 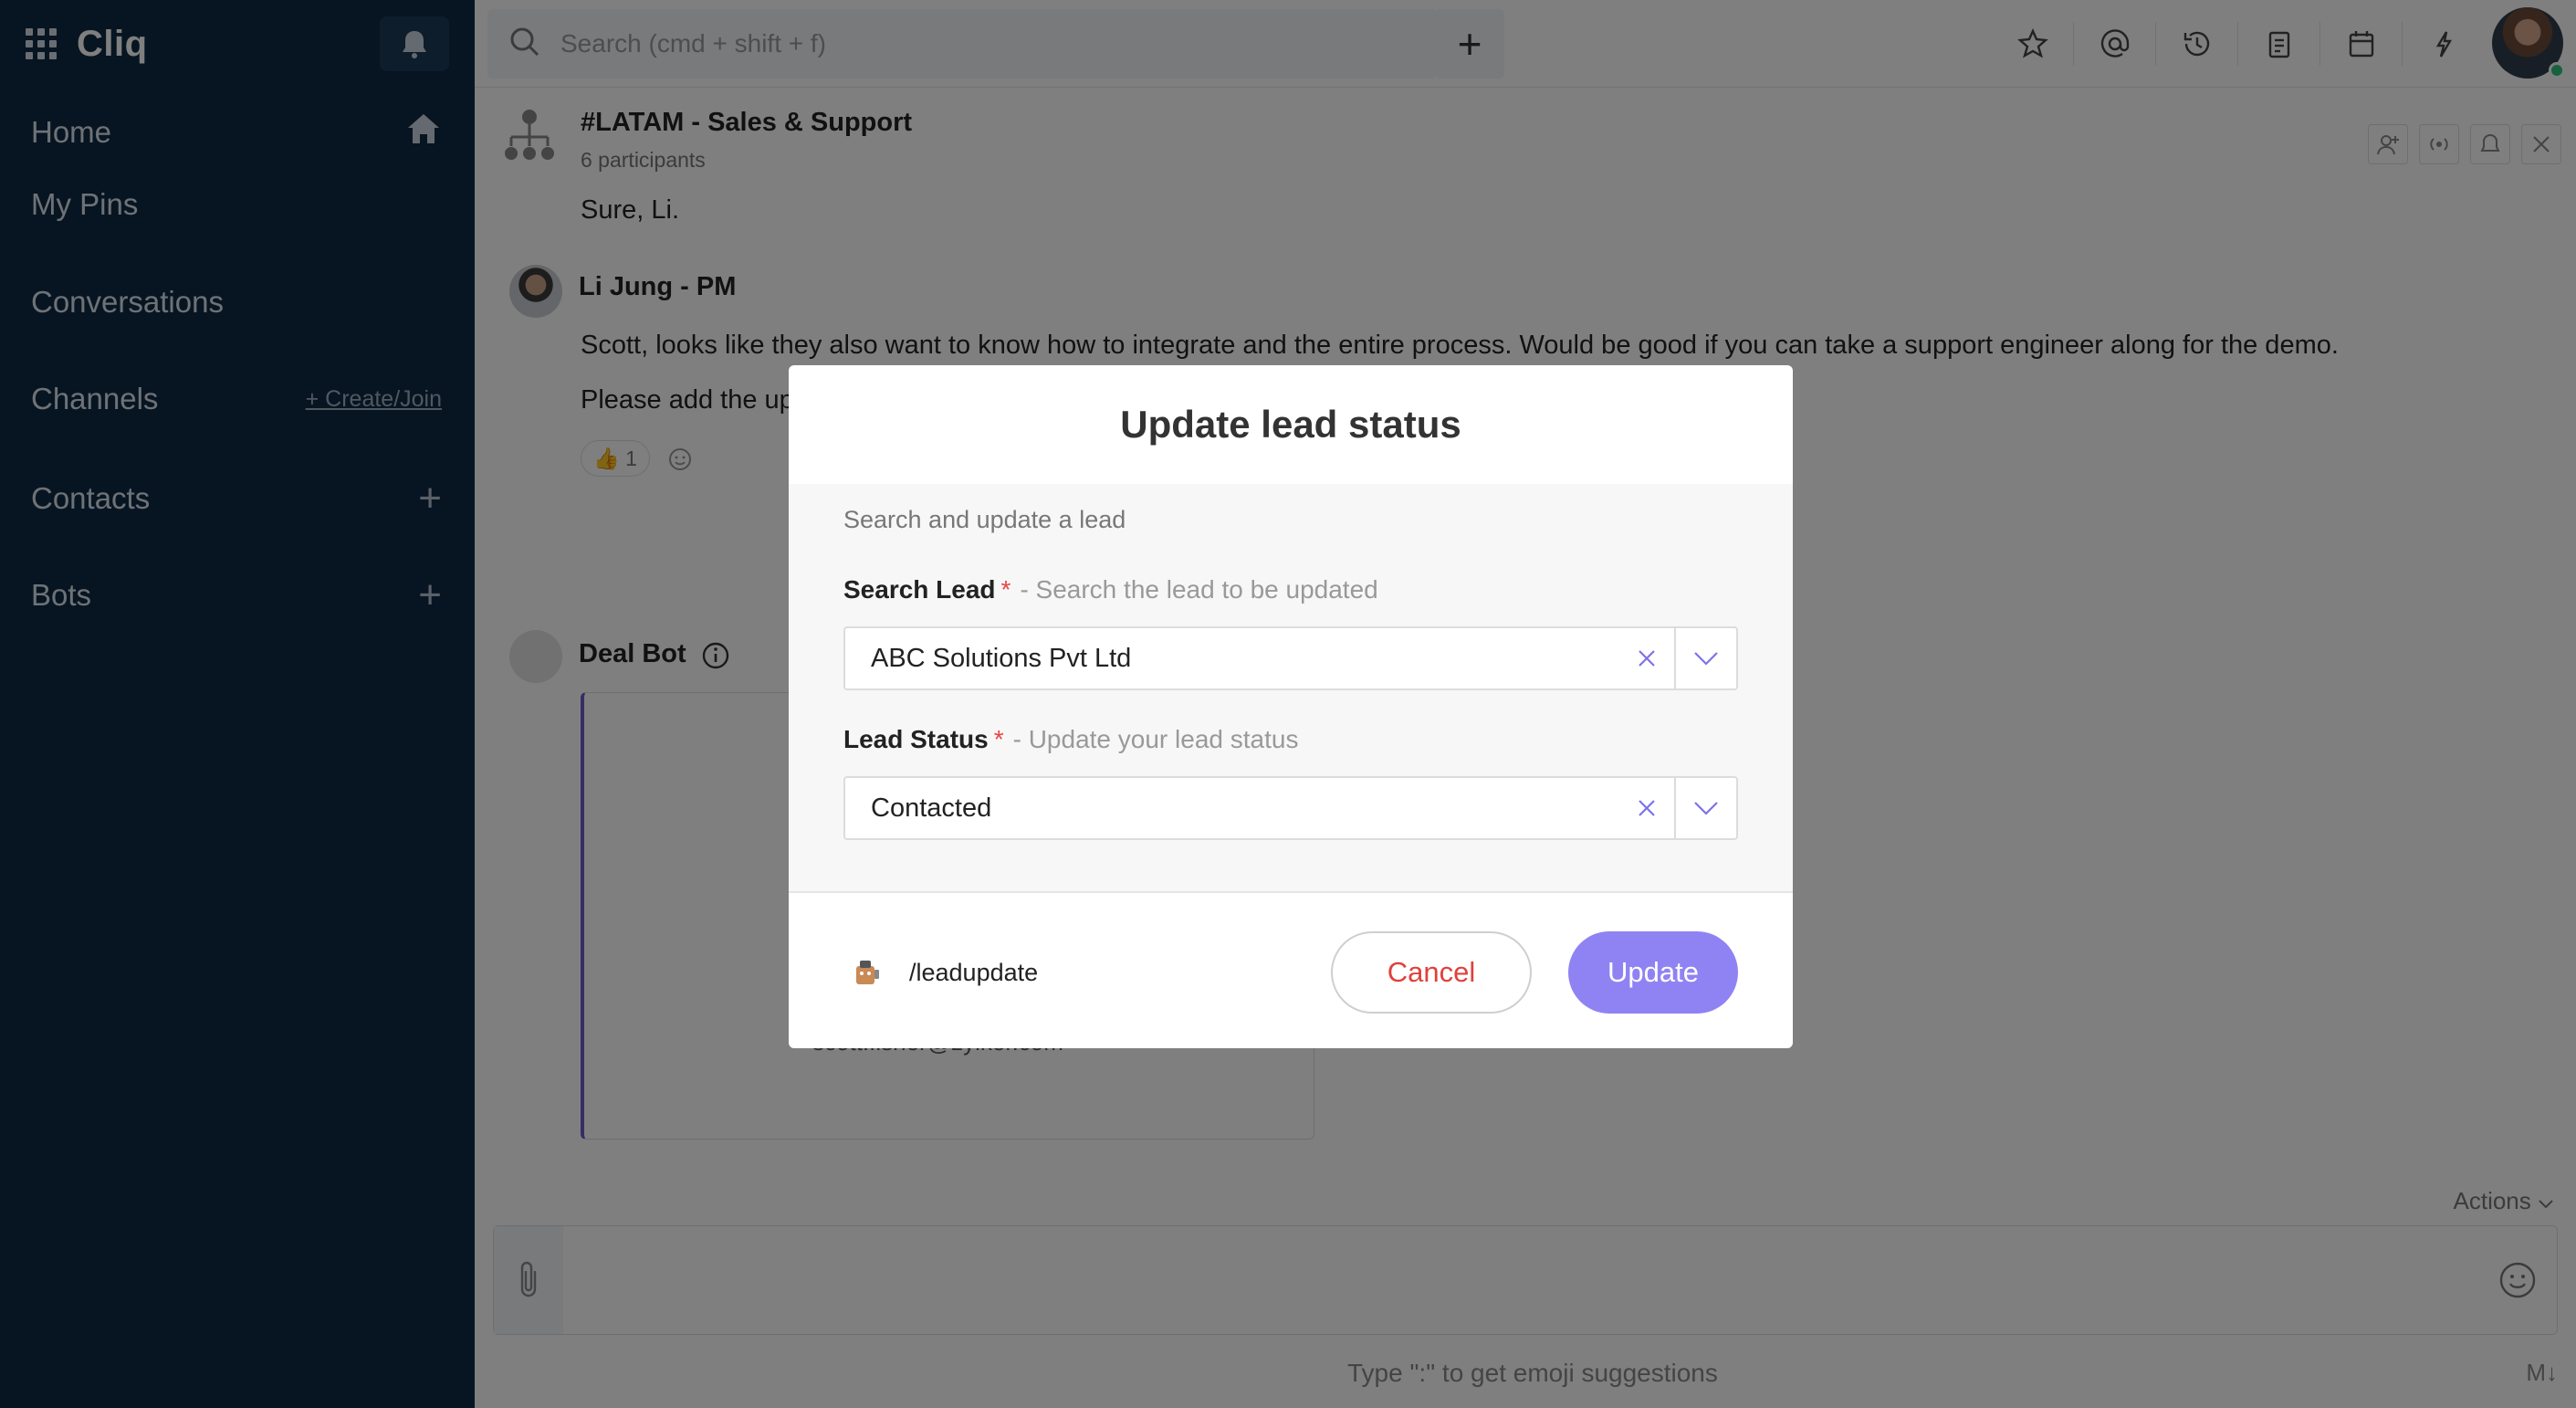 I want to click on field-label: Lead Status, so click(x=916, y=739).